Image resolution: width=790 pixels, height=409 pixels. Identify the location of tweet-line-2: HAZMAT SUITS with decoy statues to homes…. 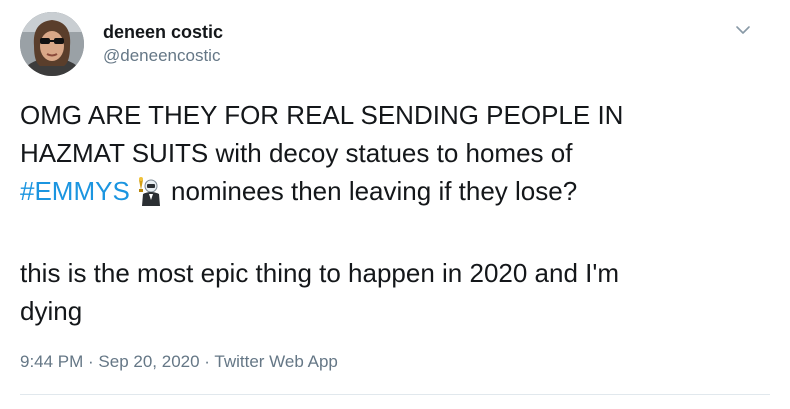
(296, 153).